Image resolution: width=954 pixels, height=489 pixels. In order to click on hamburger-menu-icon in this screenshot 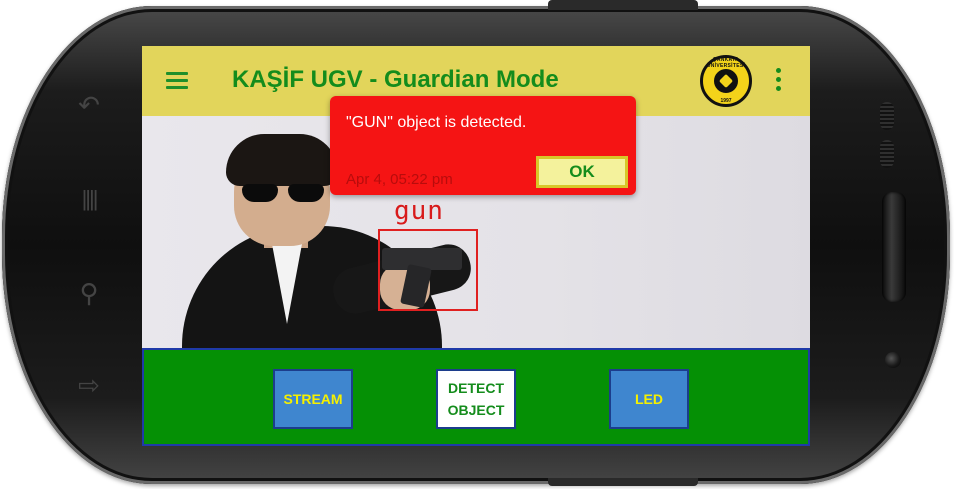, I will do `click(177, 80)`.